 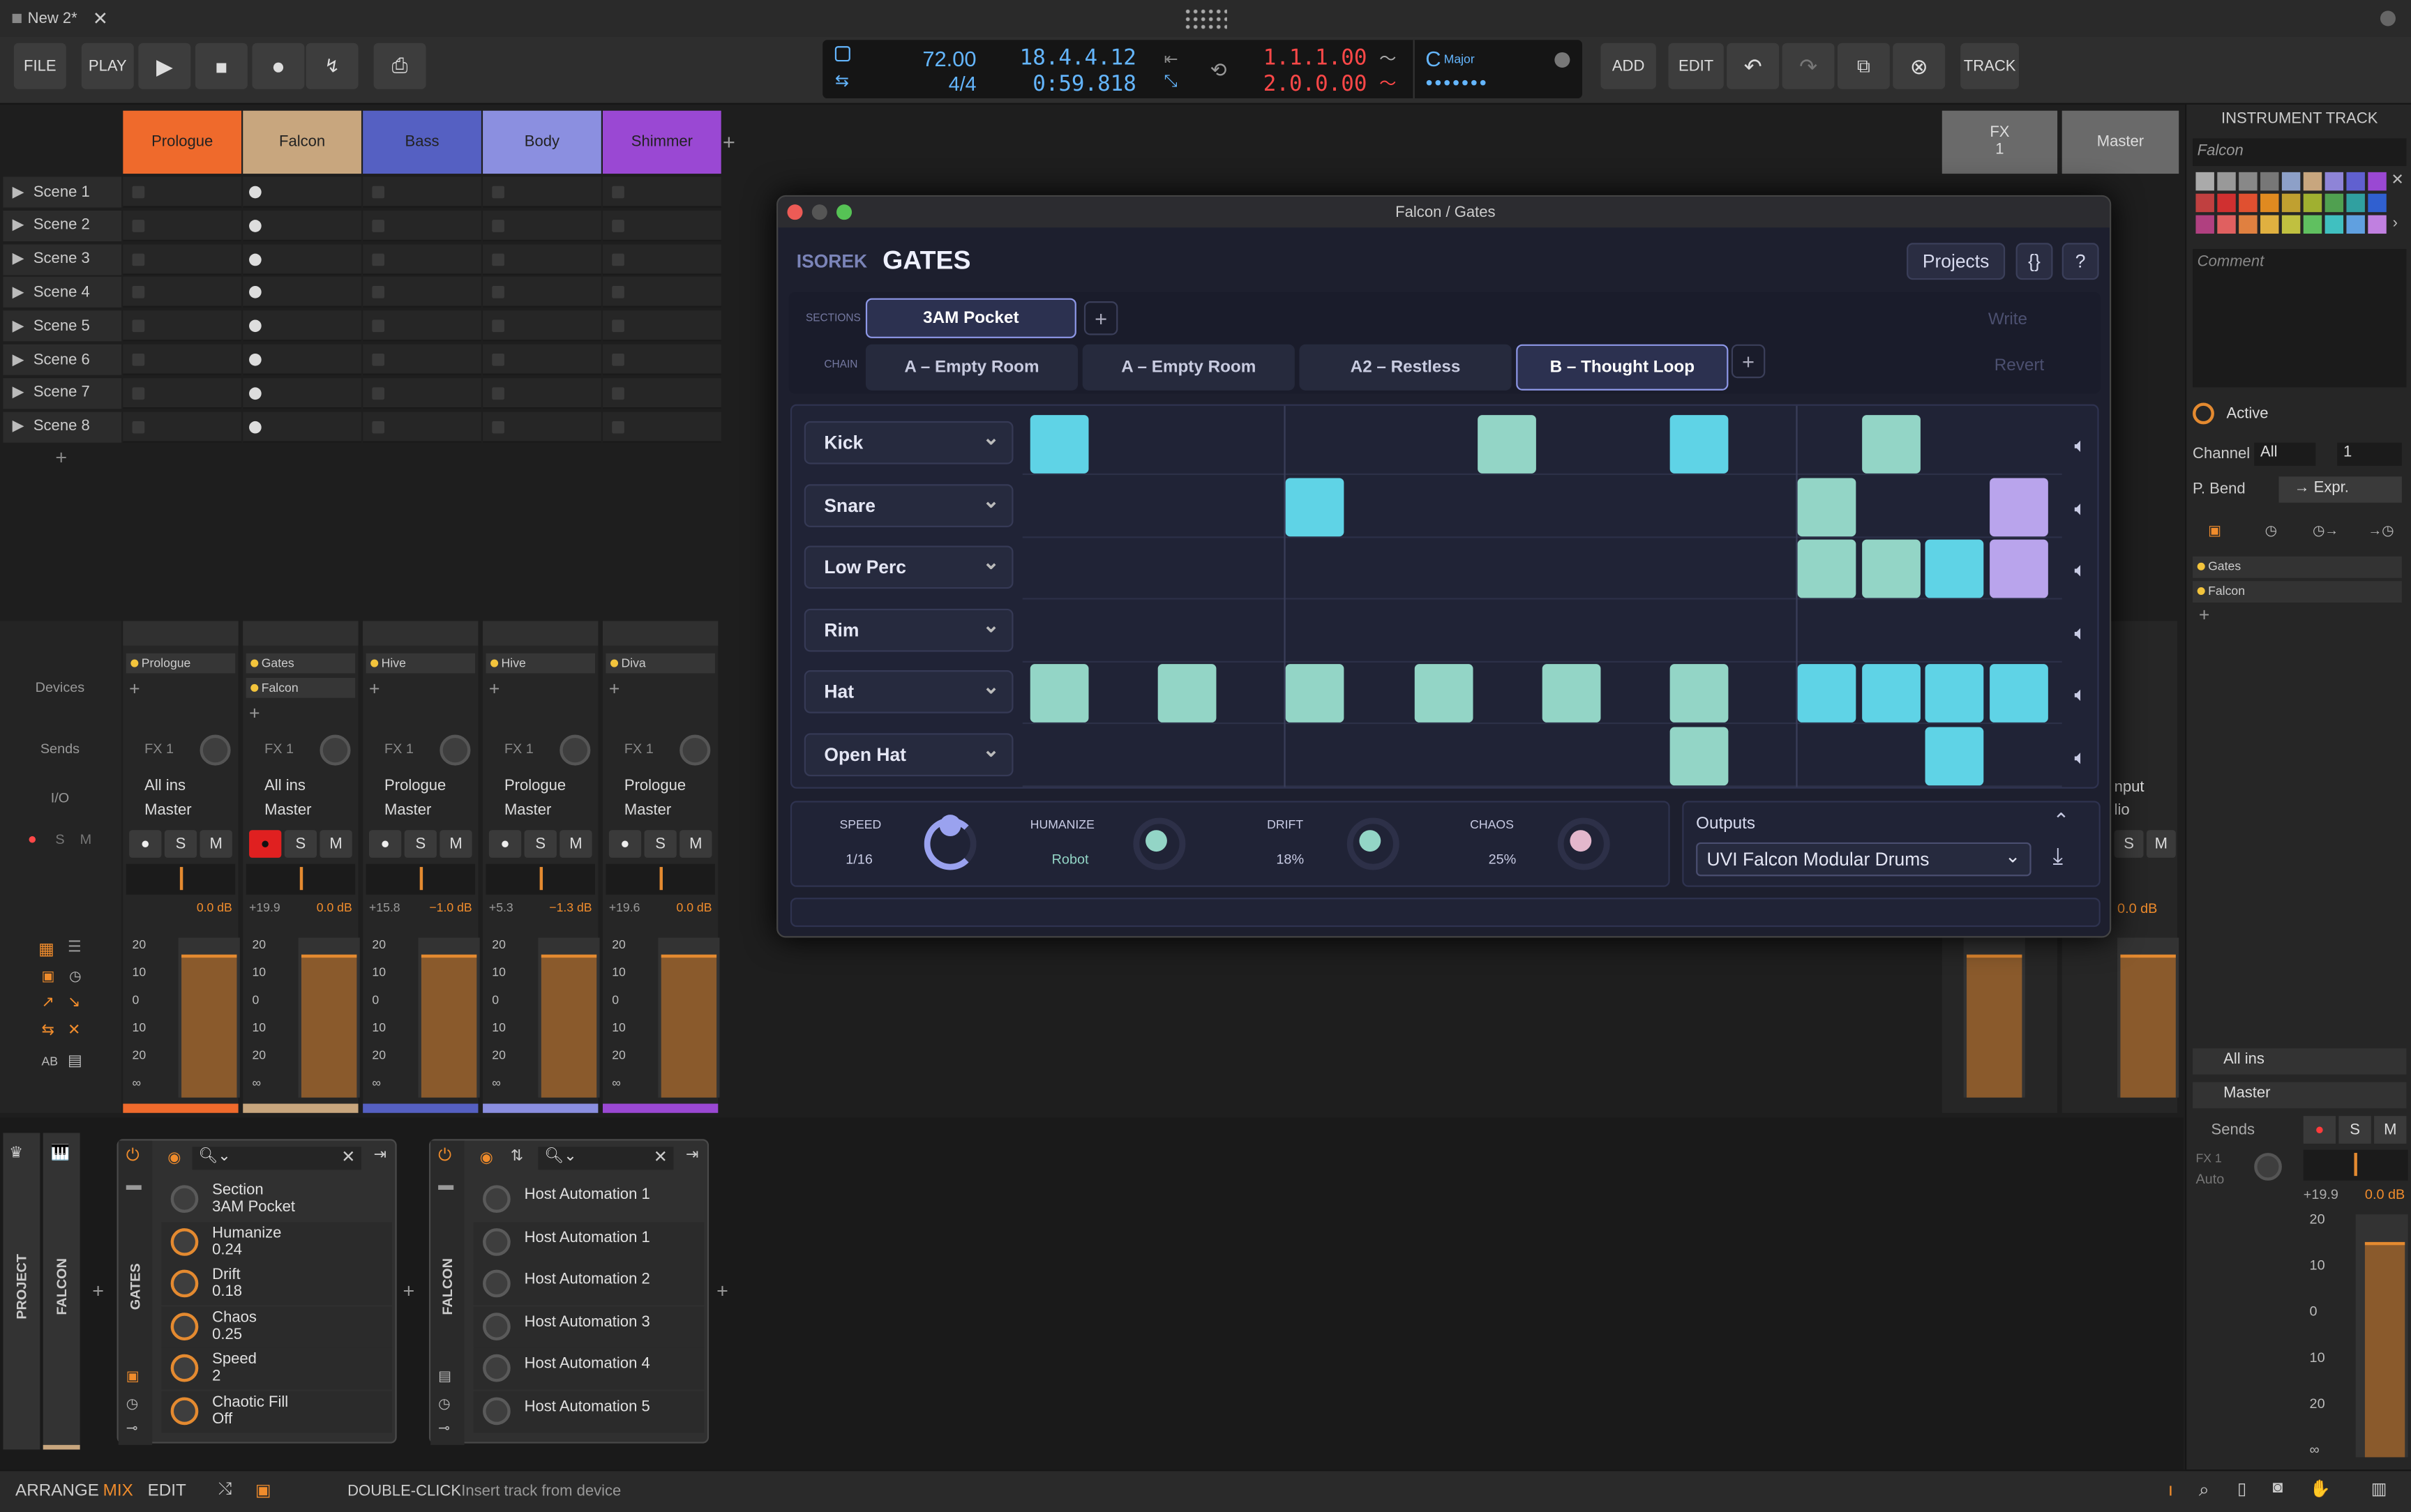 I want to click on gates-param: Chaos 0.25, so click(x=277, y=1326).